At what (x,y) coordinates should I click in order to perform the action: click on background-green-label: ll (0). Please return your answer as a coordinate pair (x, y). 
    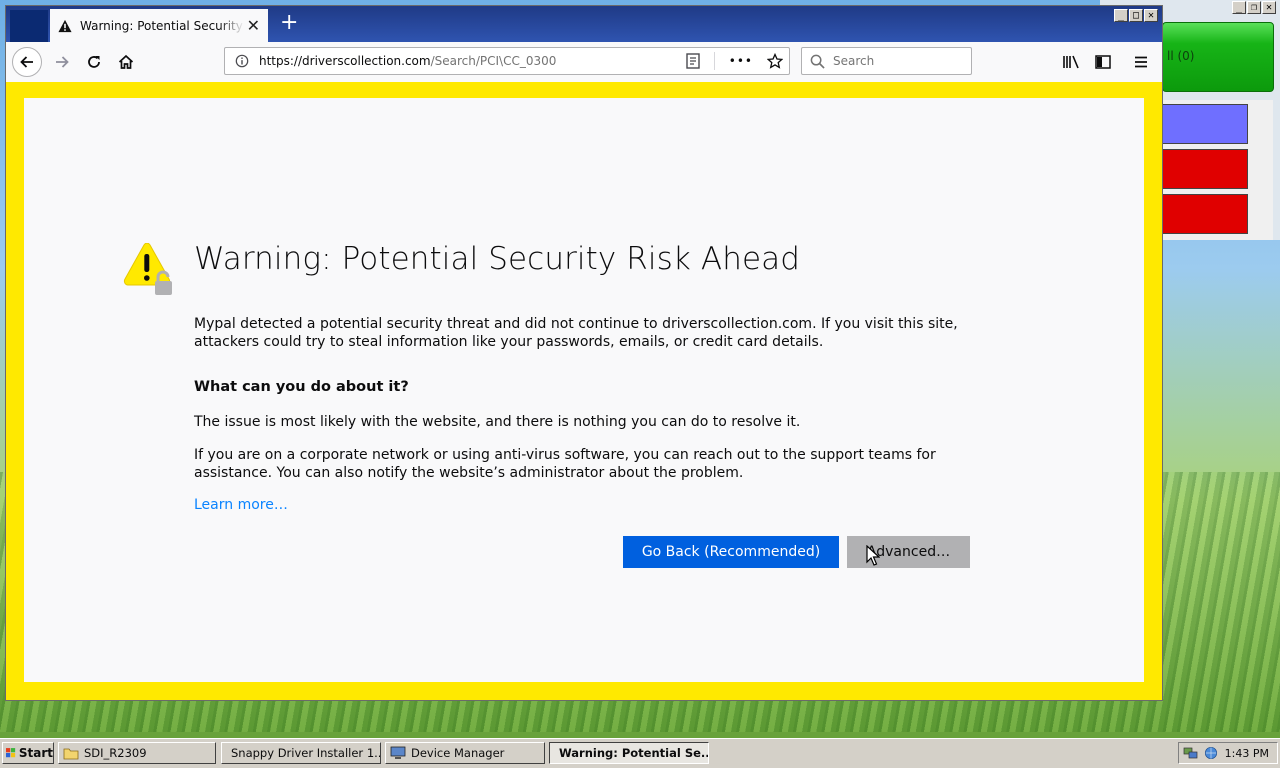
    Looking at the image, I should click on (1181, 56).